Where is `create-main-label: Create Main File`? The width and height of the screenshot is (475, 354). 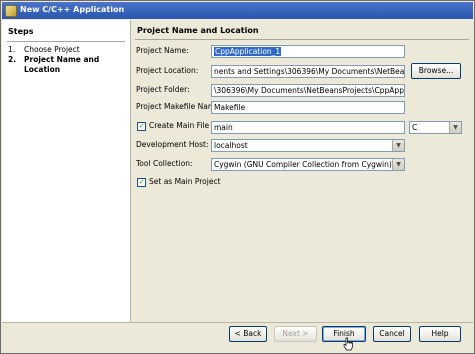
create-main-label: Create Main File is located at coordinates (179, 125).